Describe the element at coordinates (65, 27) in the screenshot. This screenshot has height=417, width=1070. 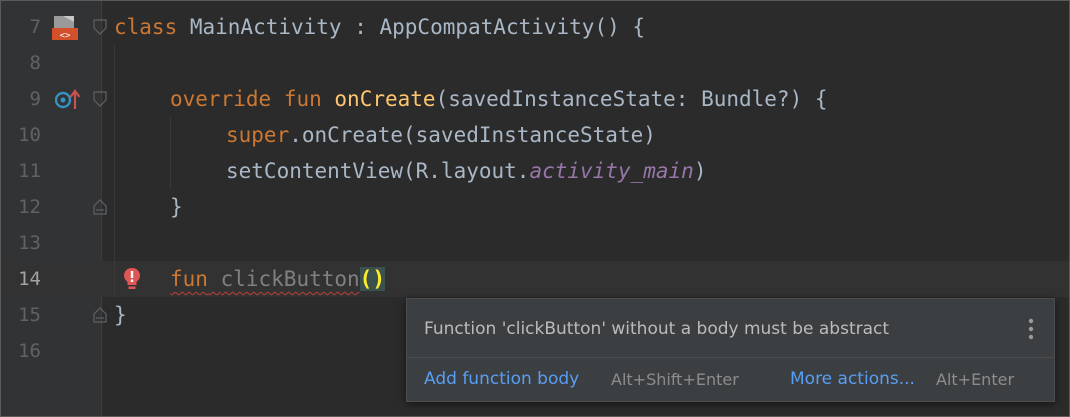
I see `android-layout-icon: <>` at that location.